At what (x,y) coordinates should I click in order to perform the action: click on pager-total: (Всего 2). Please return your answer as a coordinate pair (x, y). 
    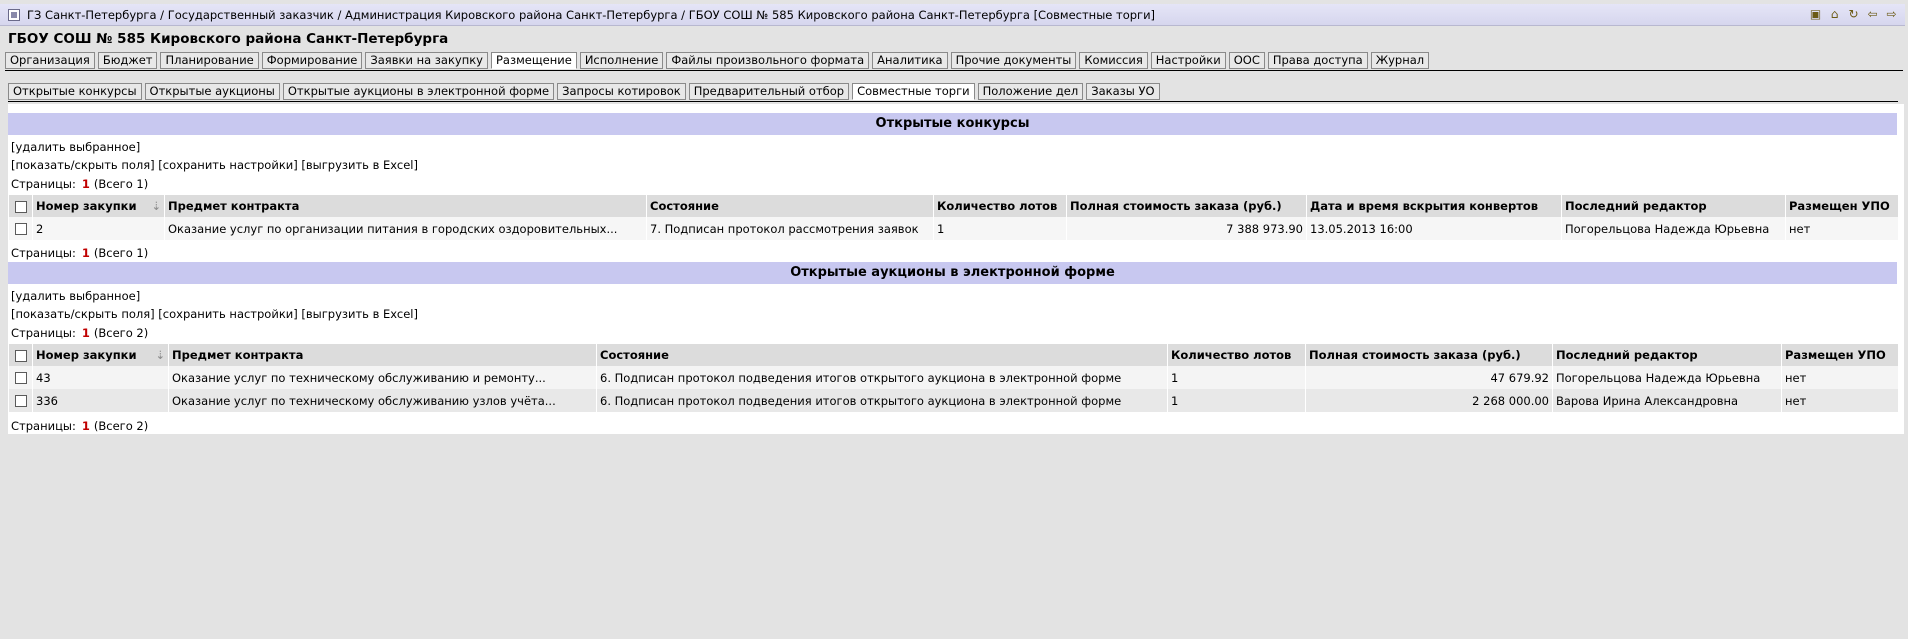
    Looking at the image, I should click on (121, 426).